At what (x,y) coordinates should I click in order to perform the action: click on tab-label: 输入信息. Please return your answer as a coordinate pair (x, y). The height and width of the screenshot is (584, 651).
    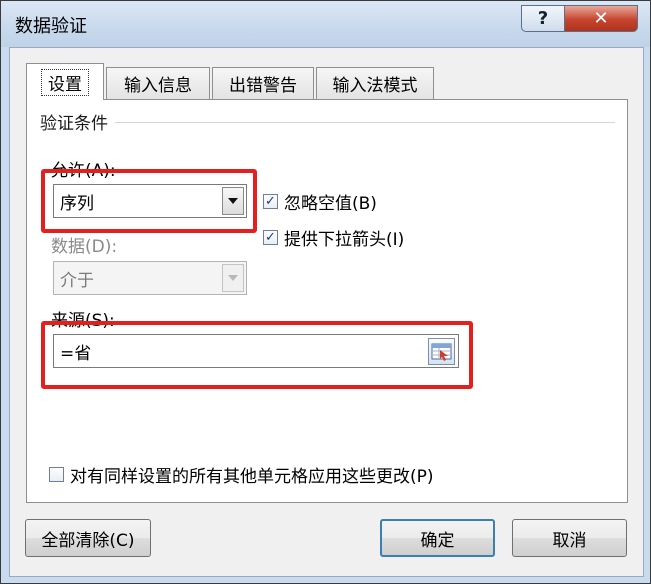
    Looking at the image, I should click on (158, 86).